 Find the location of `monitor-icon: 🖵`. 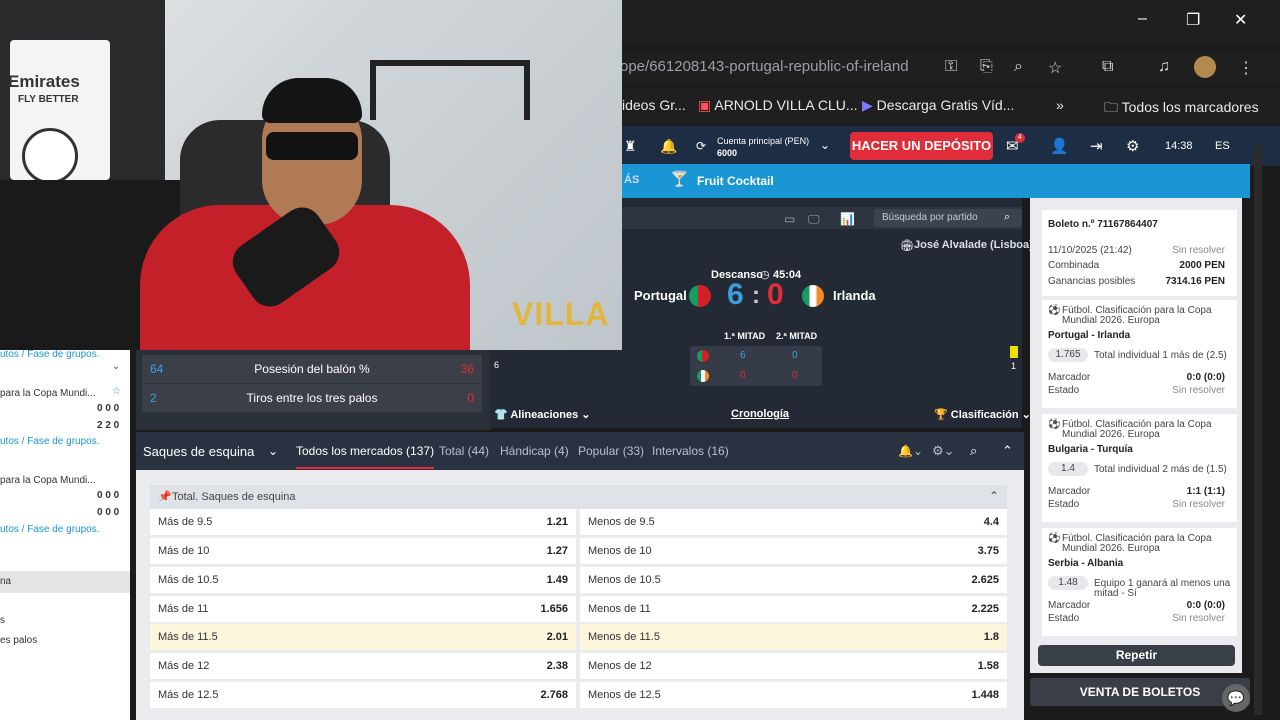

monitor-icon: 🖵 is located at coordinates (814, 219).